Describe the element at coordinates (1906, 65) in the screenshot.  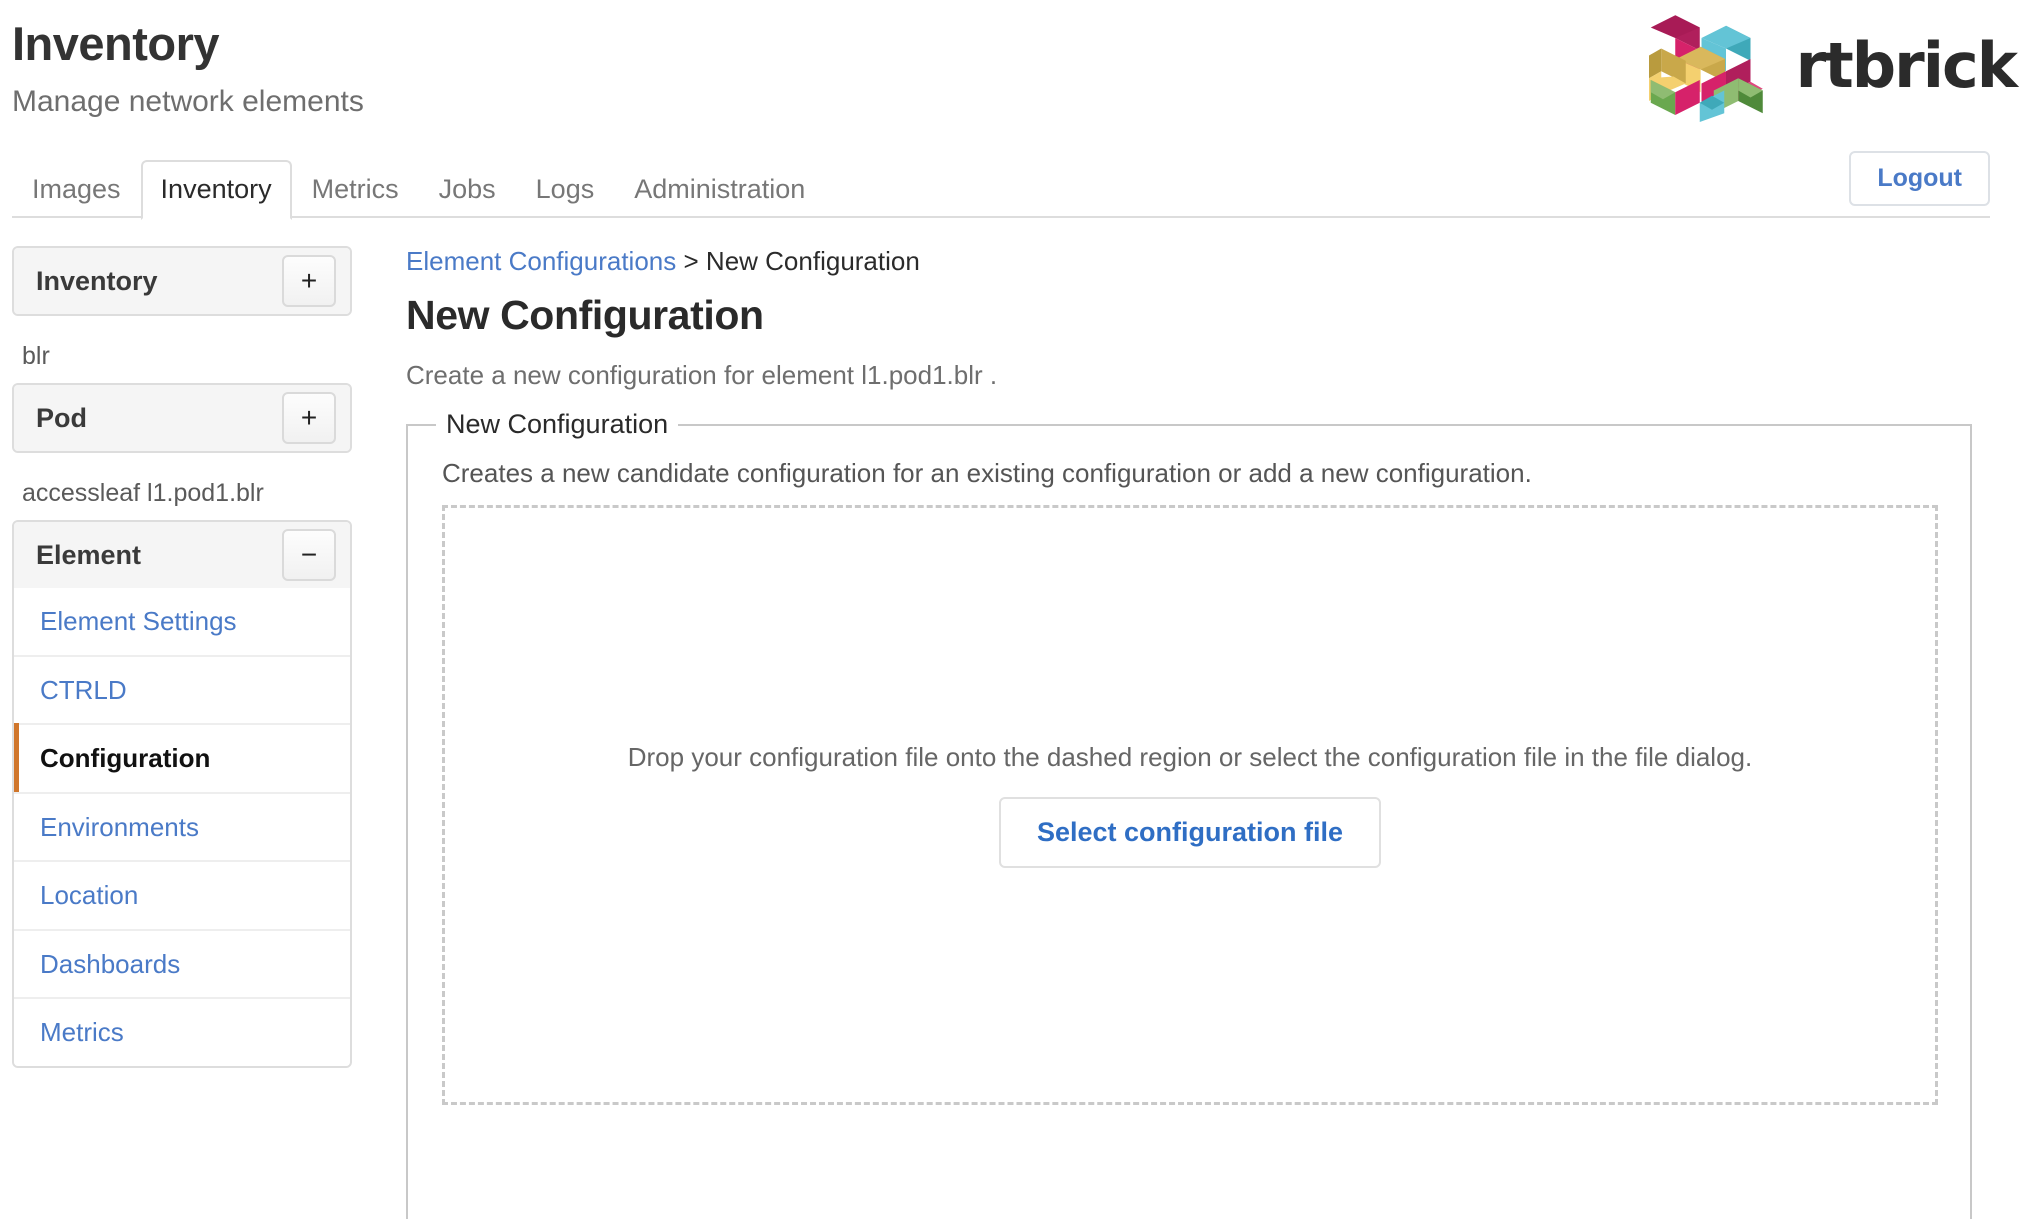
I see `brand-wordmark: rtbrick` at that location.